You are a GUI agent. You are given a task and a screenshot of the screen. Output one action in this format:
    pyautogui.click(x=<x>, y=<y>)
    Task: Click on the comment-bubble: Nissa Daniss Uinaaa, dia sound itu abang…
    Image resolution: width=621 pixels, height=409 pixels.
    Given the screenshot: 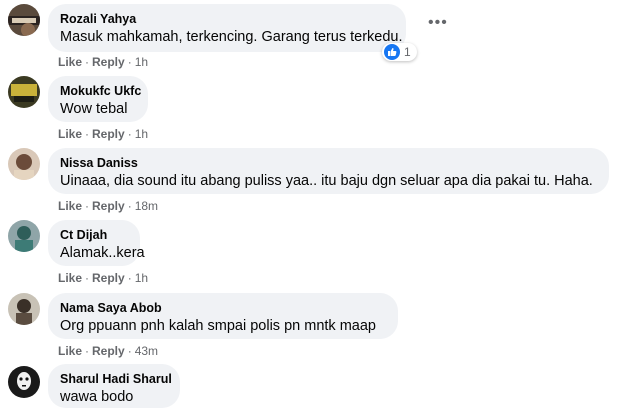 What is the action you would take?
    pyautogui.click(x=328, y=171)
    